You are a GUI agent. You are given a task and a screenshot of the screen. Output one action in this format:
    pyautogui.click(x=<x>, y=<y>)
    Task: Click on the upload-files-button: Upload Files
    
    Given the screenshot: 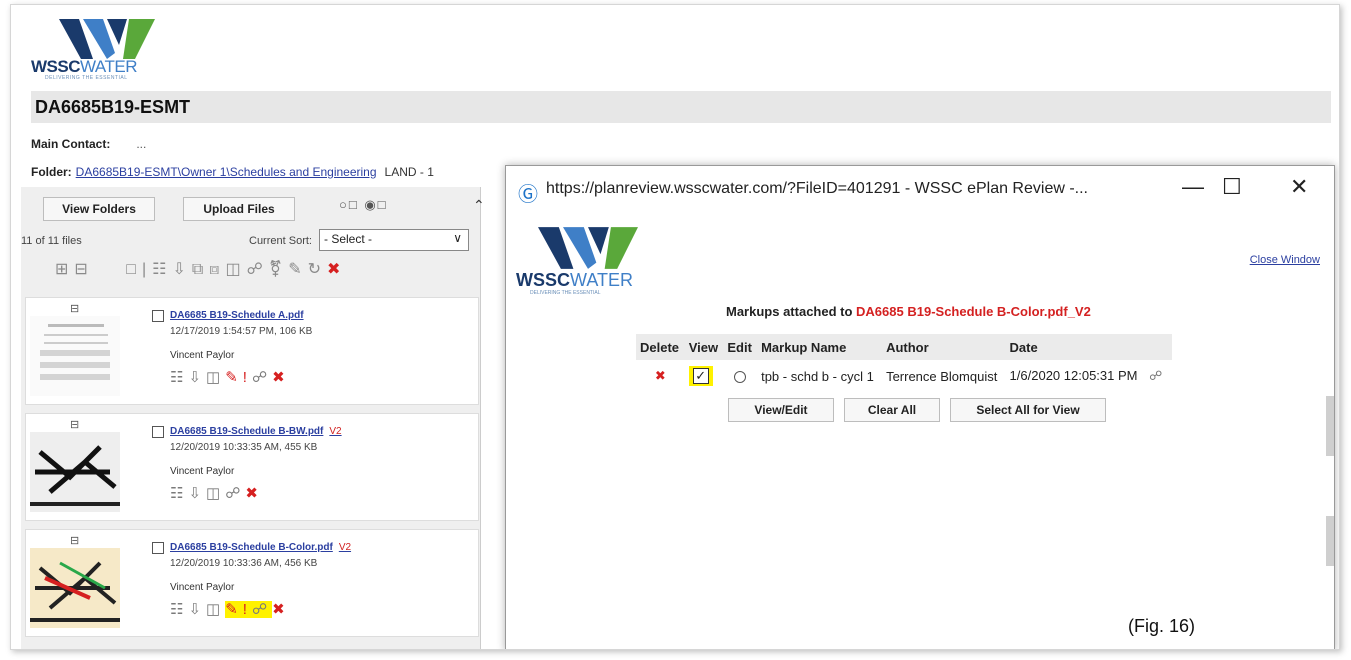 What is the action you would take?
    pyautogui.click(x=239, y=209)
    